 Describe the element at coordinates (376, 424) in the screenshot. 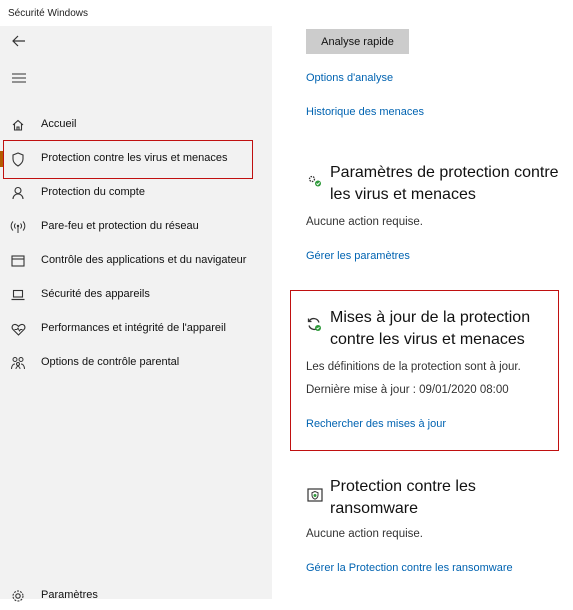

I see `check-updates-link: Rechercher des mises à jour` at that location.